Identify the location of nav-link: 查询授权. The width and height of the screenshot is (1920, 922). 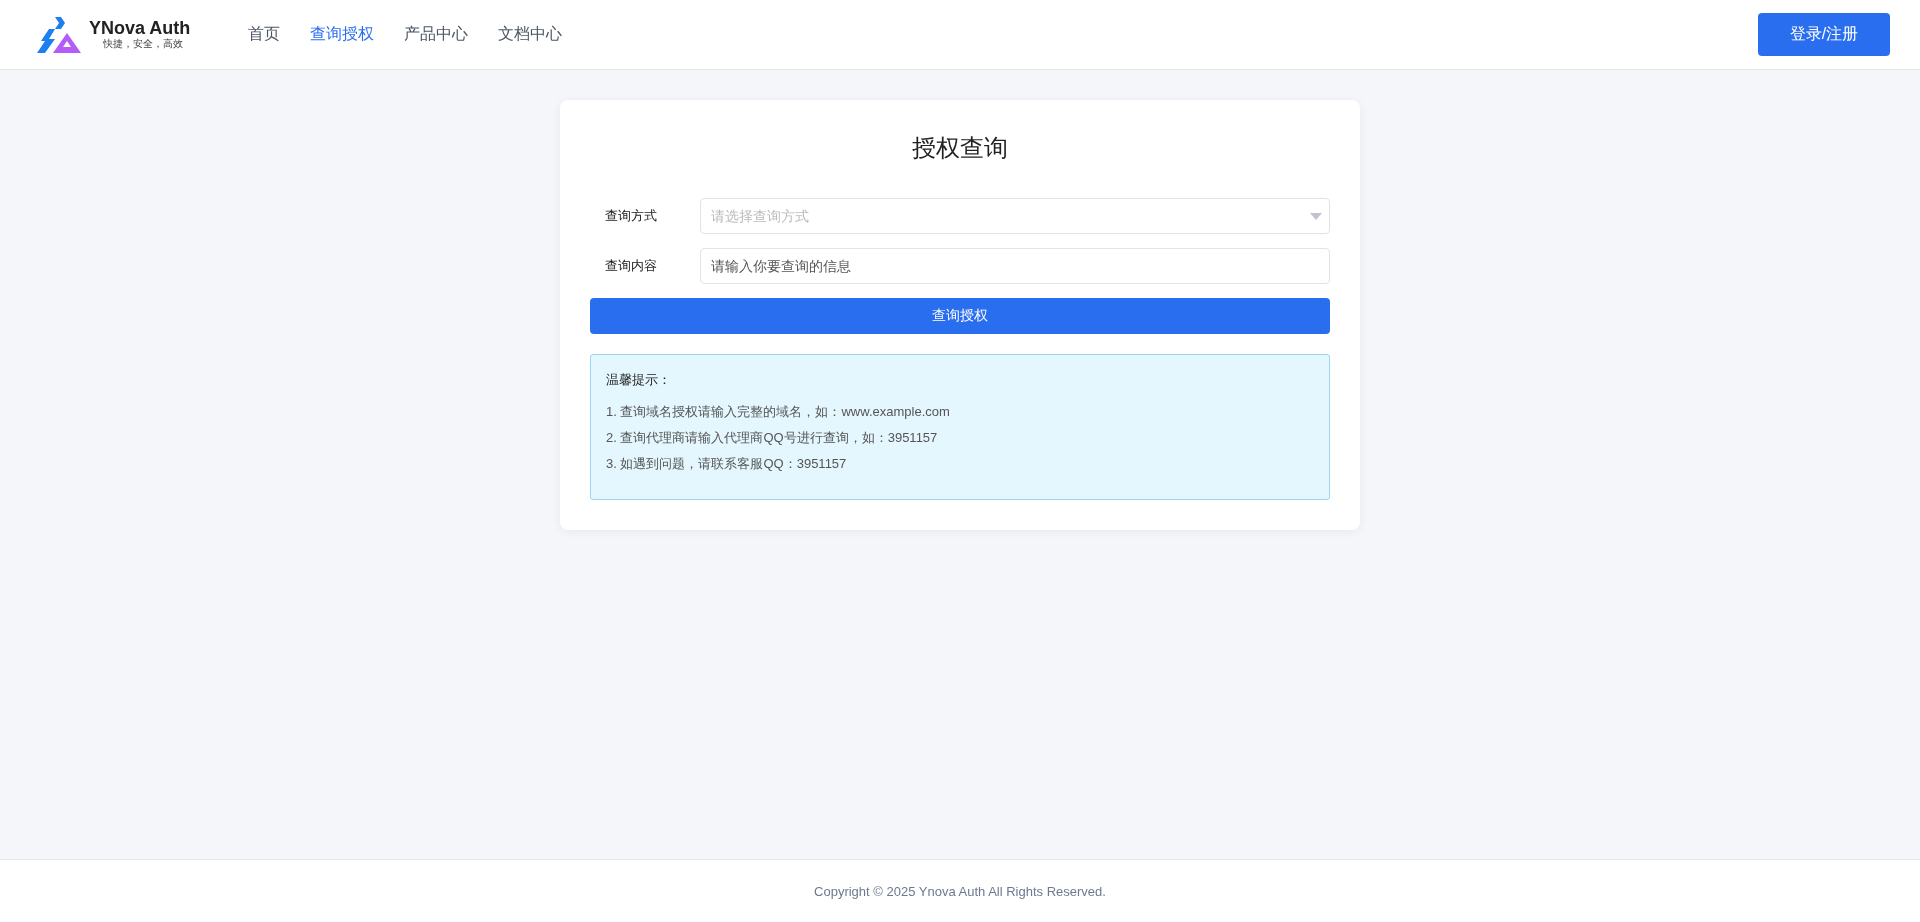
(342, 34).